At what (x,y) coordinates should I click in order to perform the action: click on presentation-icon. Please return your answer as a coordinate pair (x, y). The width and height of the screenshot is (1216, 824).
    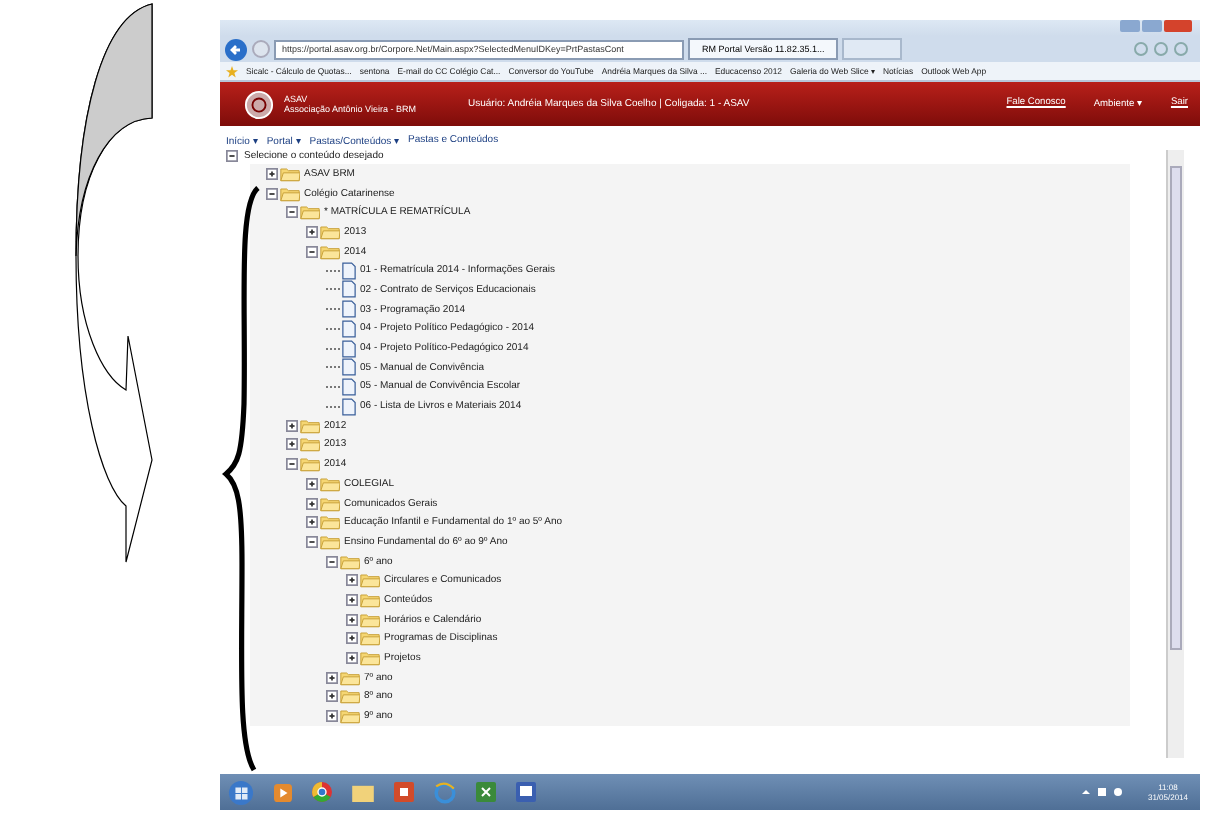
    Looking at the image, I should click on (404, 792).